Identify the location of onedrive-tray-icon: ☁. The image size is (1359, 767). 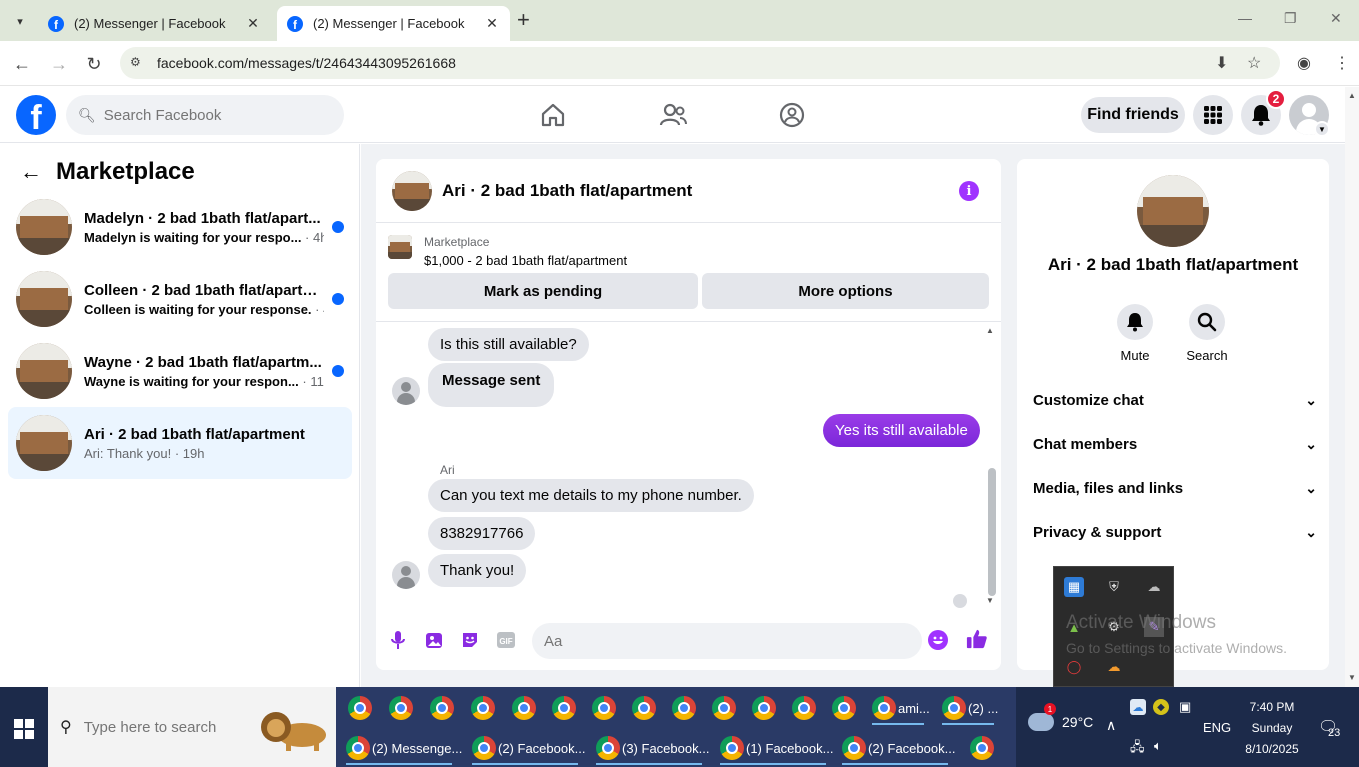
(1138, 707).